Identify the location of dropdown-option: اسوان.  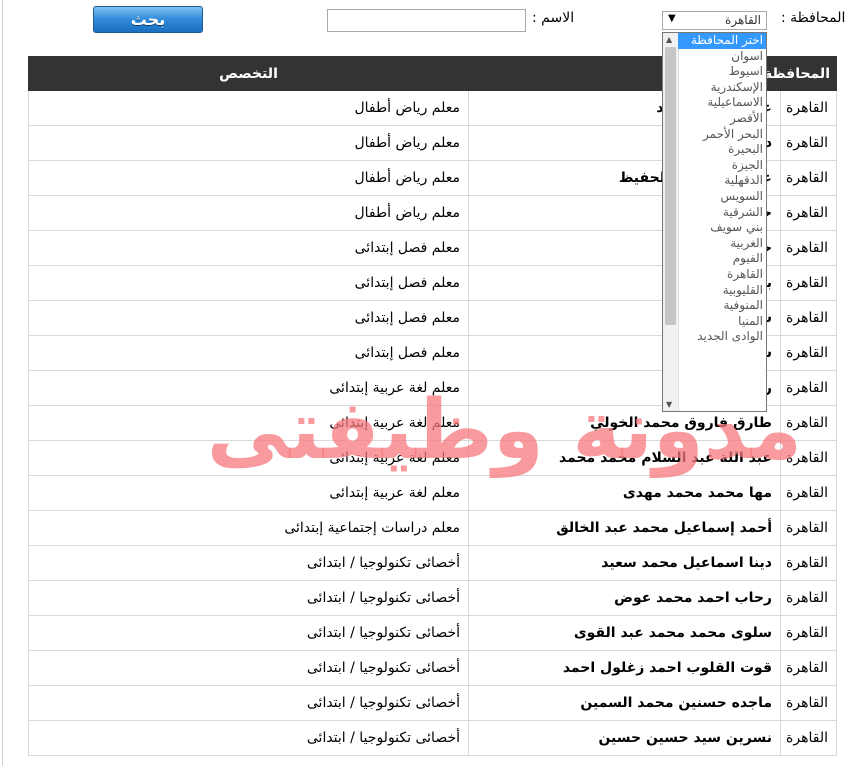
(722, 57).